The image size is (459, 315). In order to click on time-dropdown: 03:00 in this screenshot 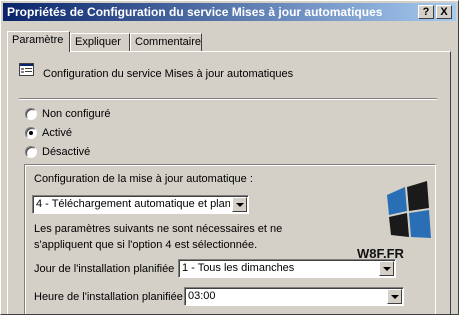, I will do `click(294, 296)`.